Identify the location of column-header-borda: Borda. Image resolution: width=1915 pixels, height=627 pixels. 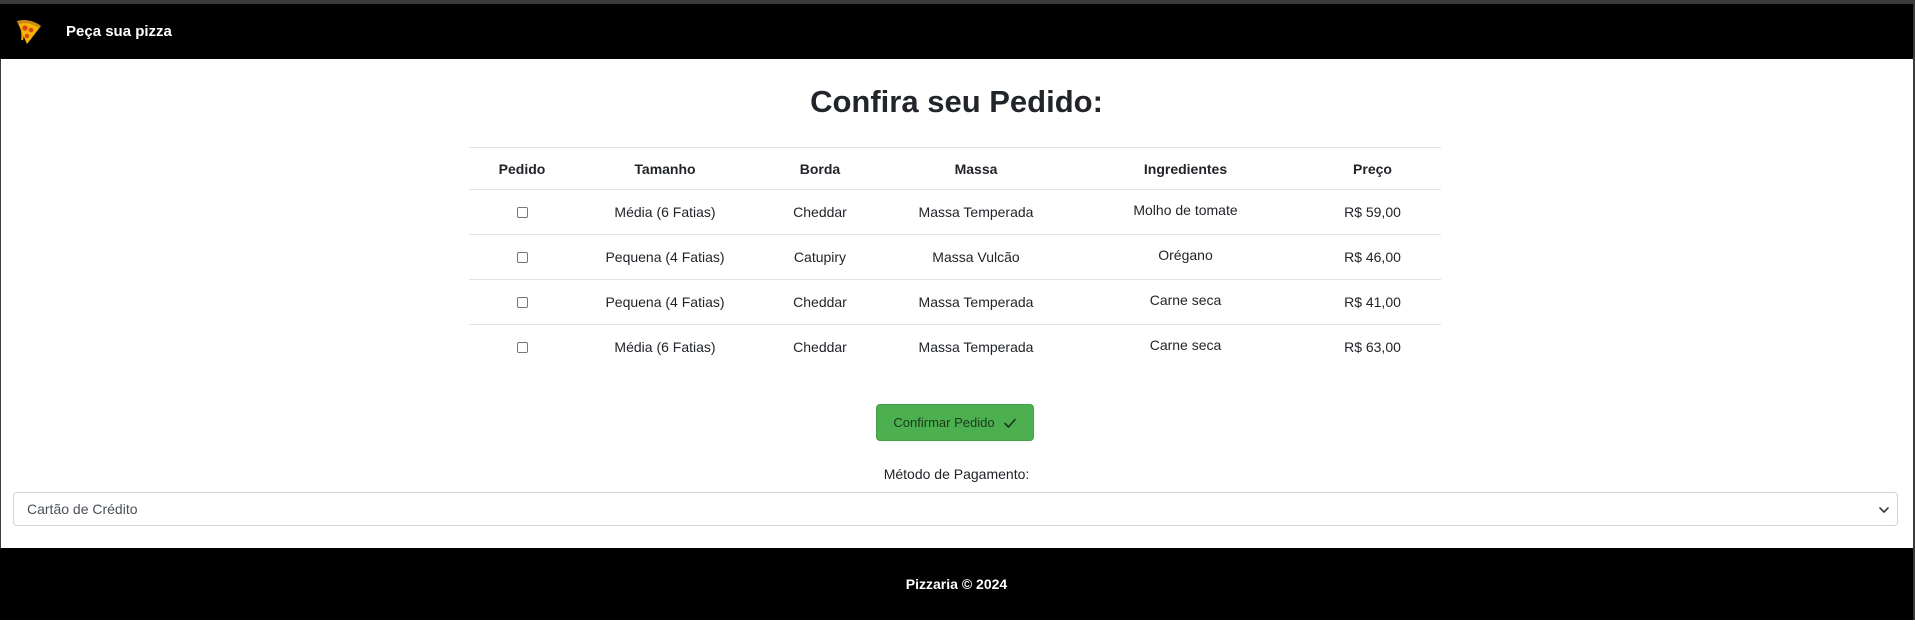
(820, 168).